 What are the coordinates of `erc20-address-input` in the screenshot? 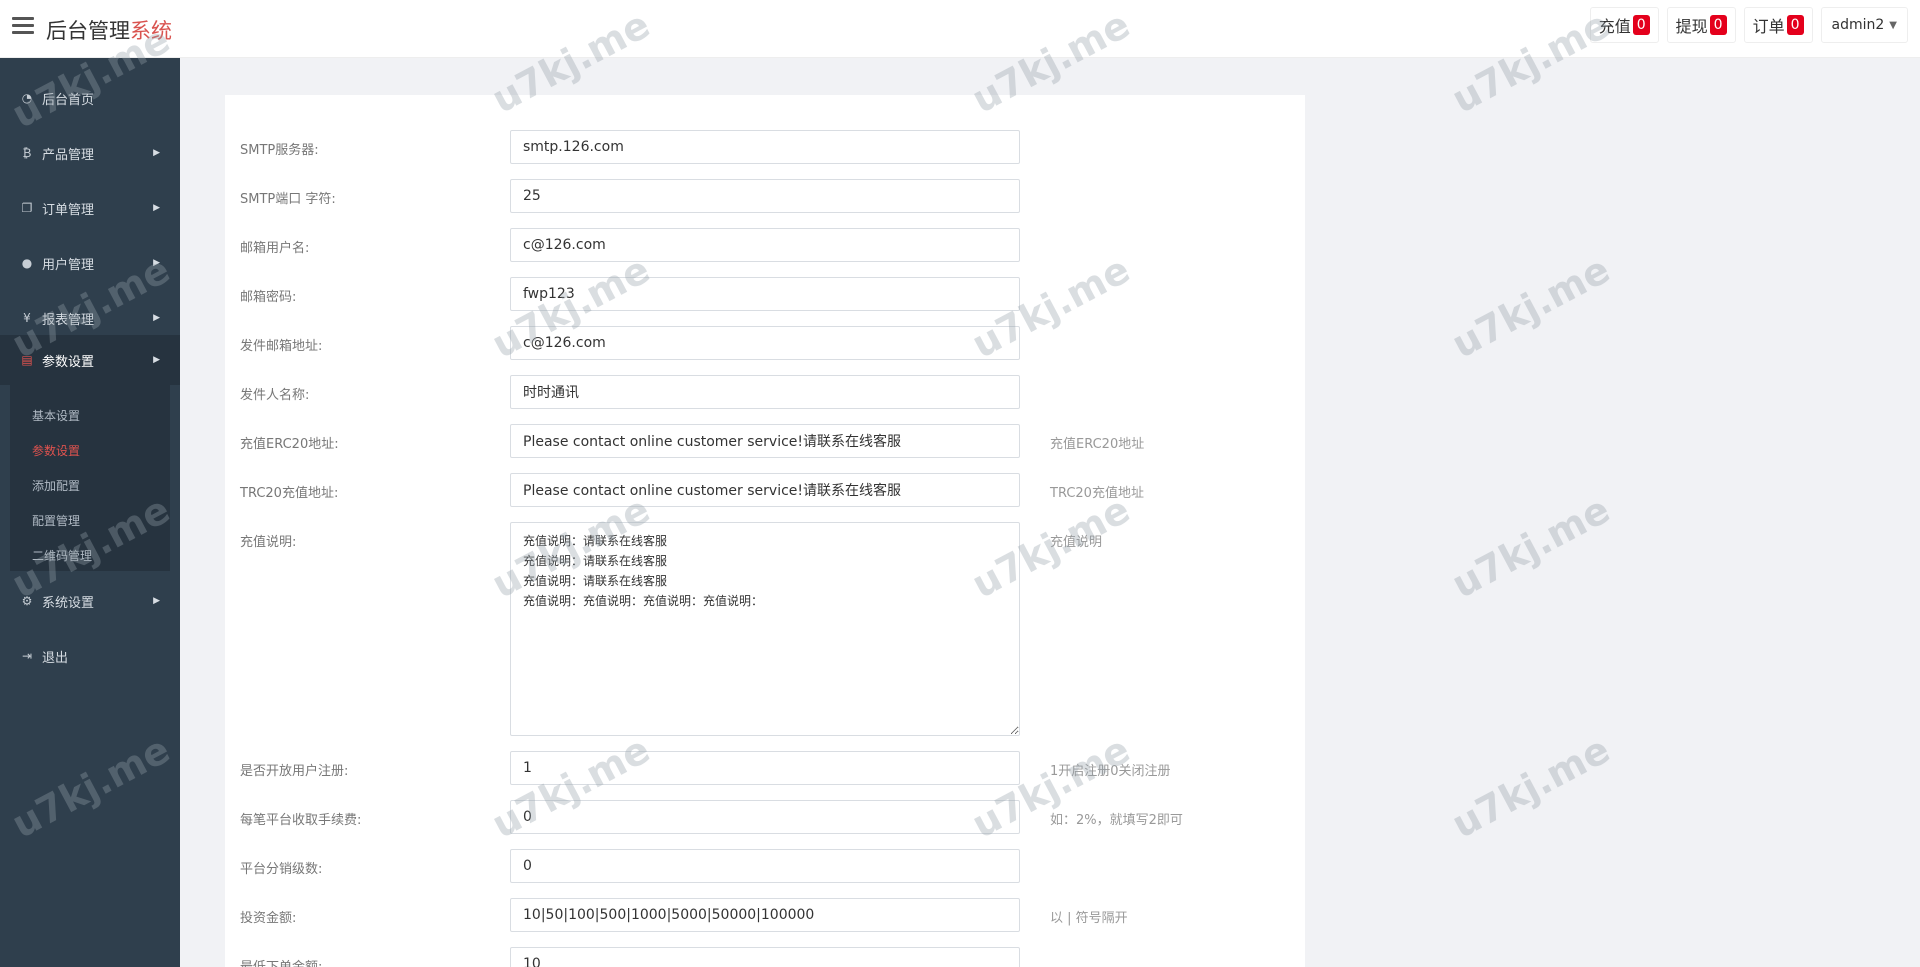 It's located at (765, 441).